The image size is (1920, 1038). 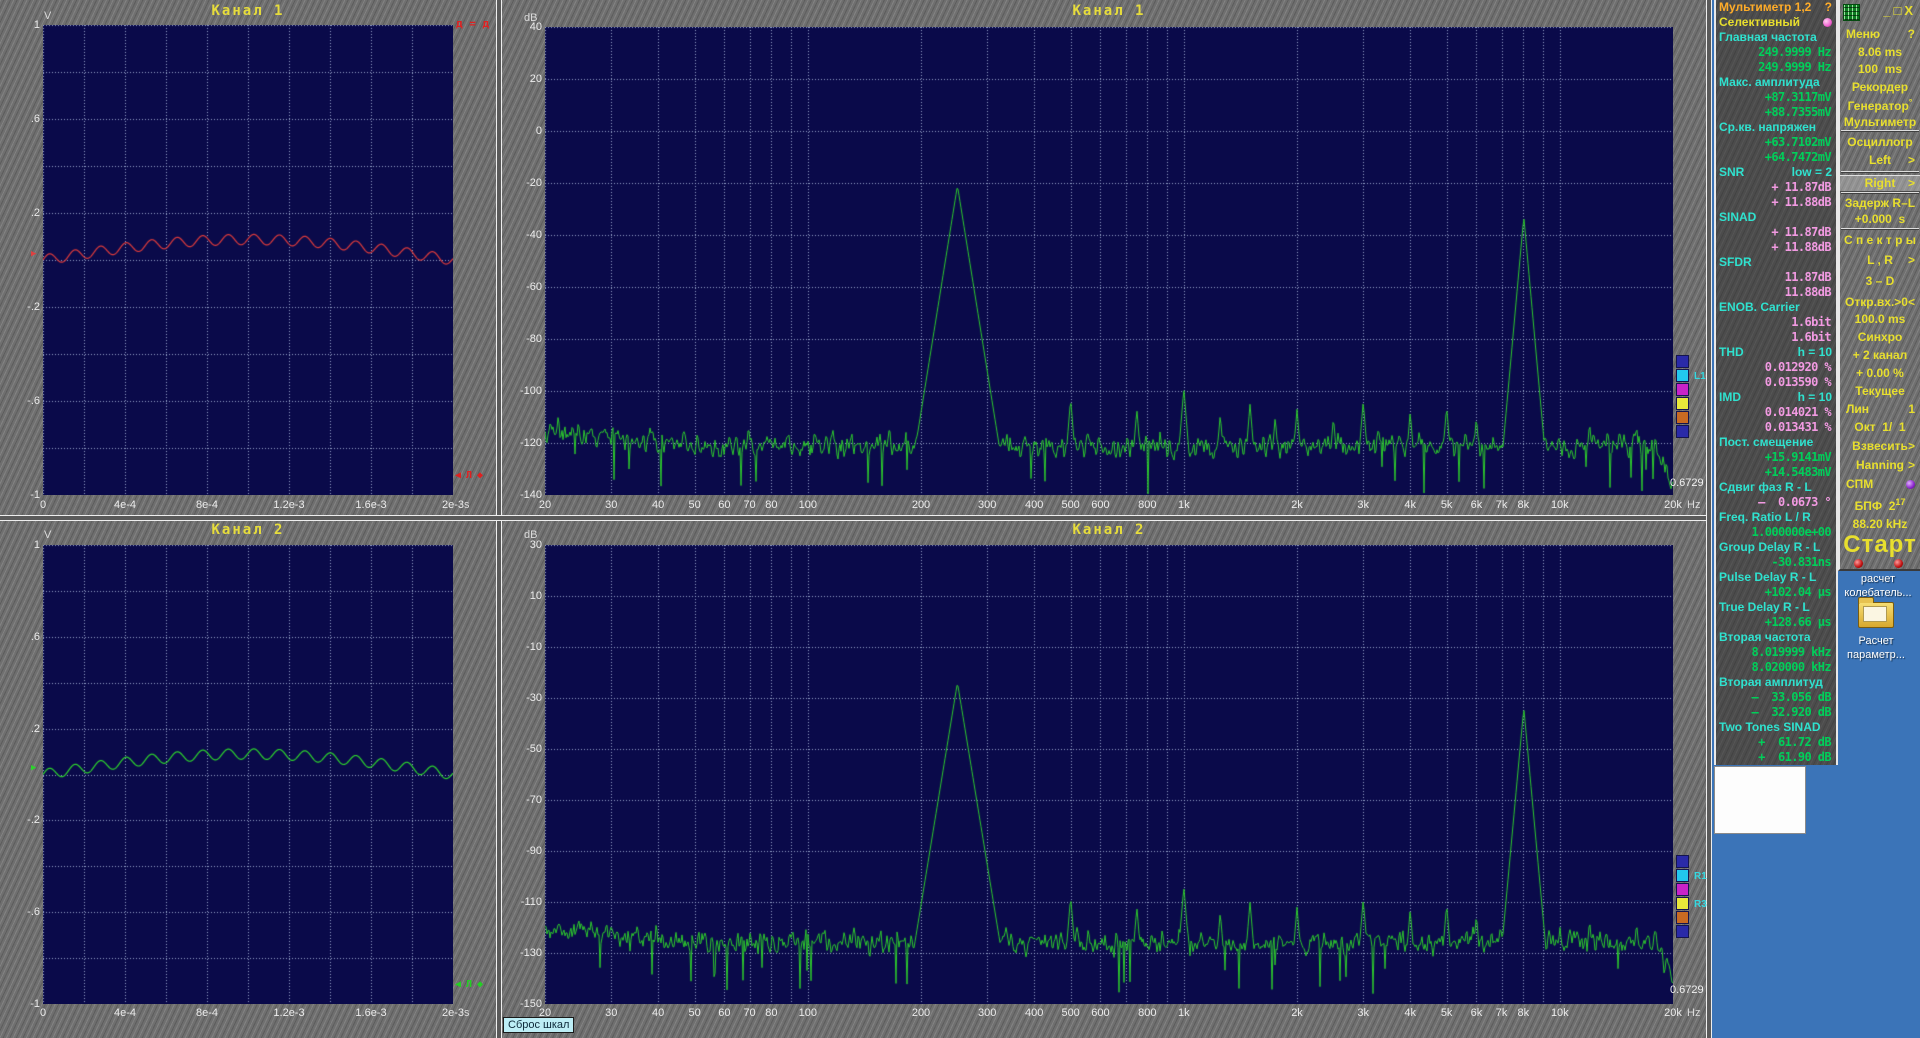 I want to click on minimize-button: _, so click(x=1888, y=10).